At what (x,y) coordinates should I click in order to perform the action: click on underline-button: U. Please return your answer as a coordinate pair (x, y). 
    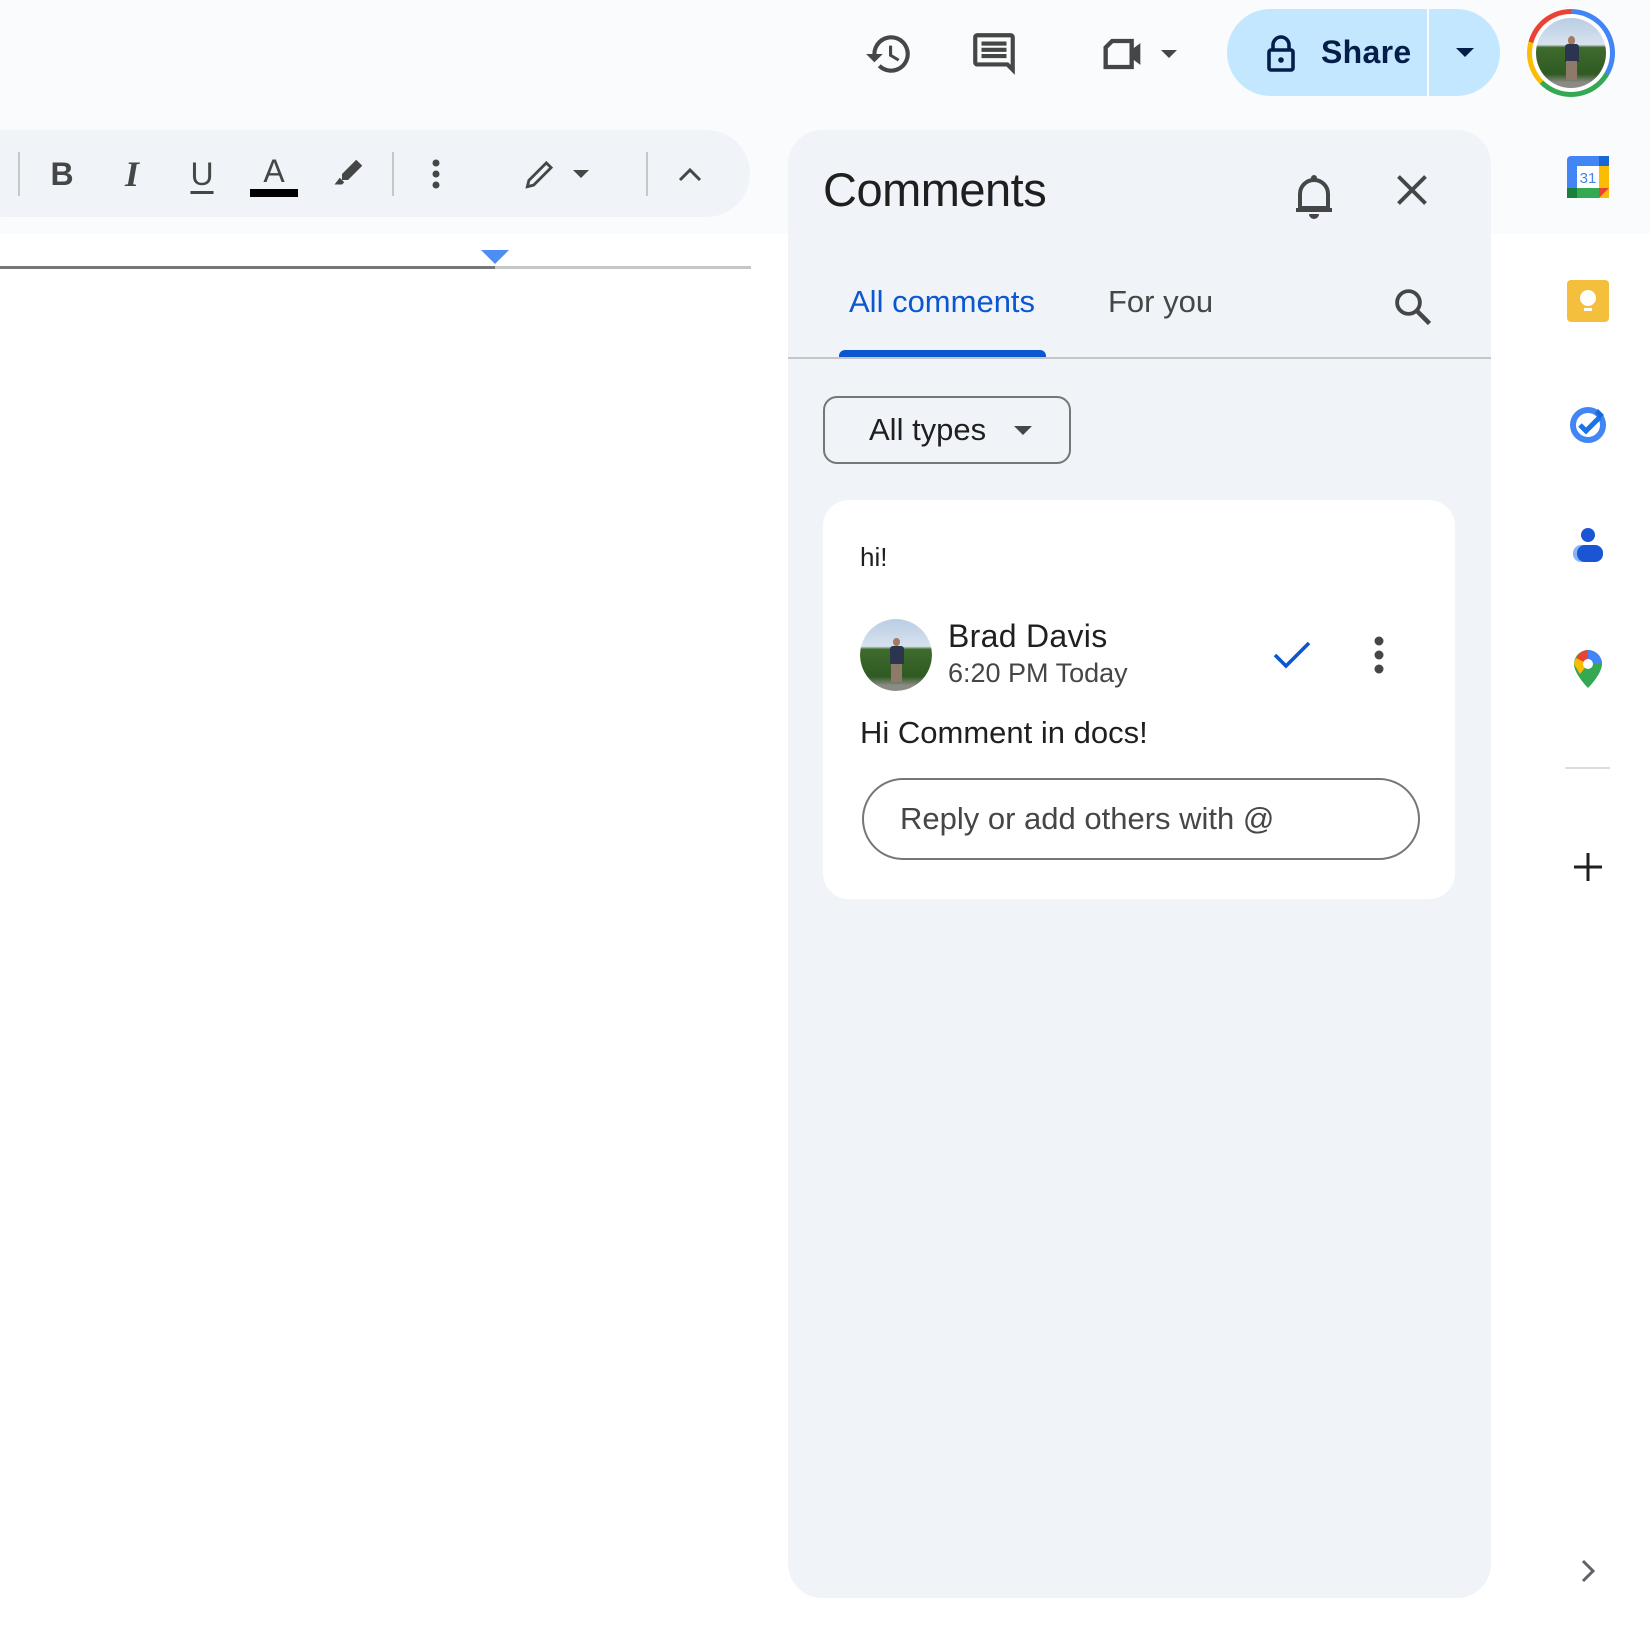
    Looking at the image, I should click on (202, 173).